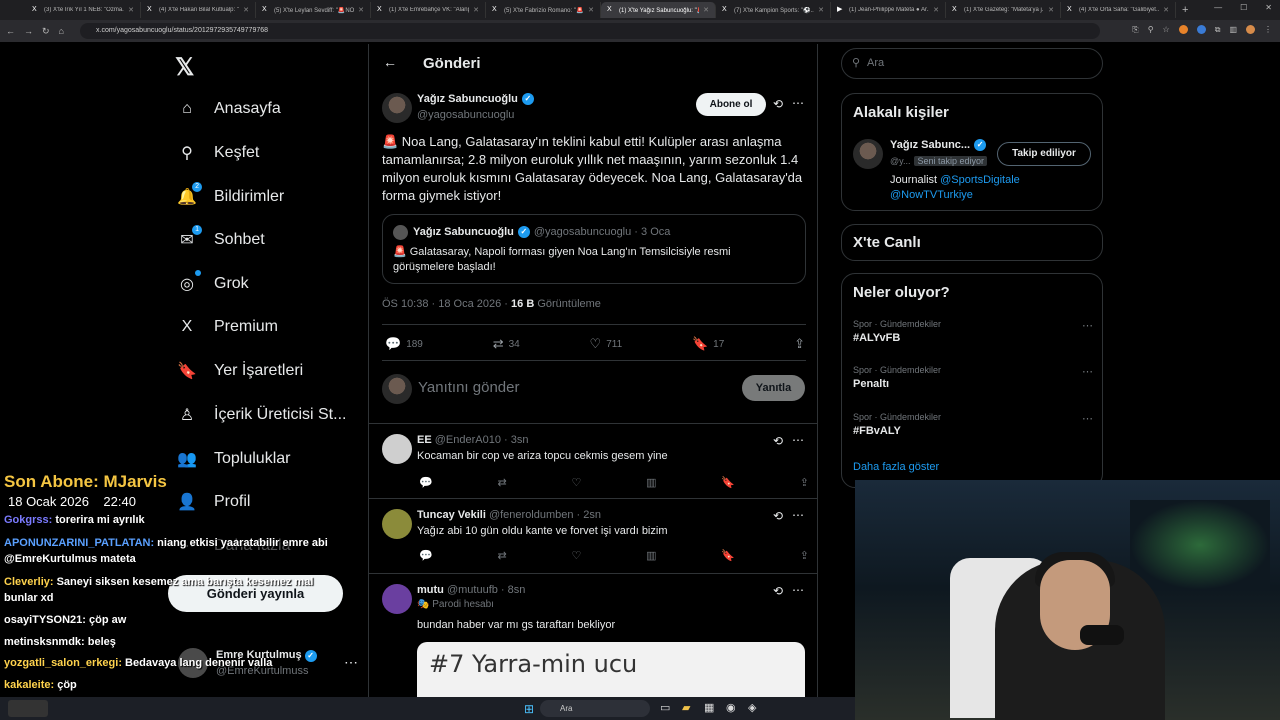  What do you see at coordinates (973, 377) in the screenshot?
I see `trend-item: Spor · Gündemdekiler Penaltı ⋯` at bounding box center [973, 377].